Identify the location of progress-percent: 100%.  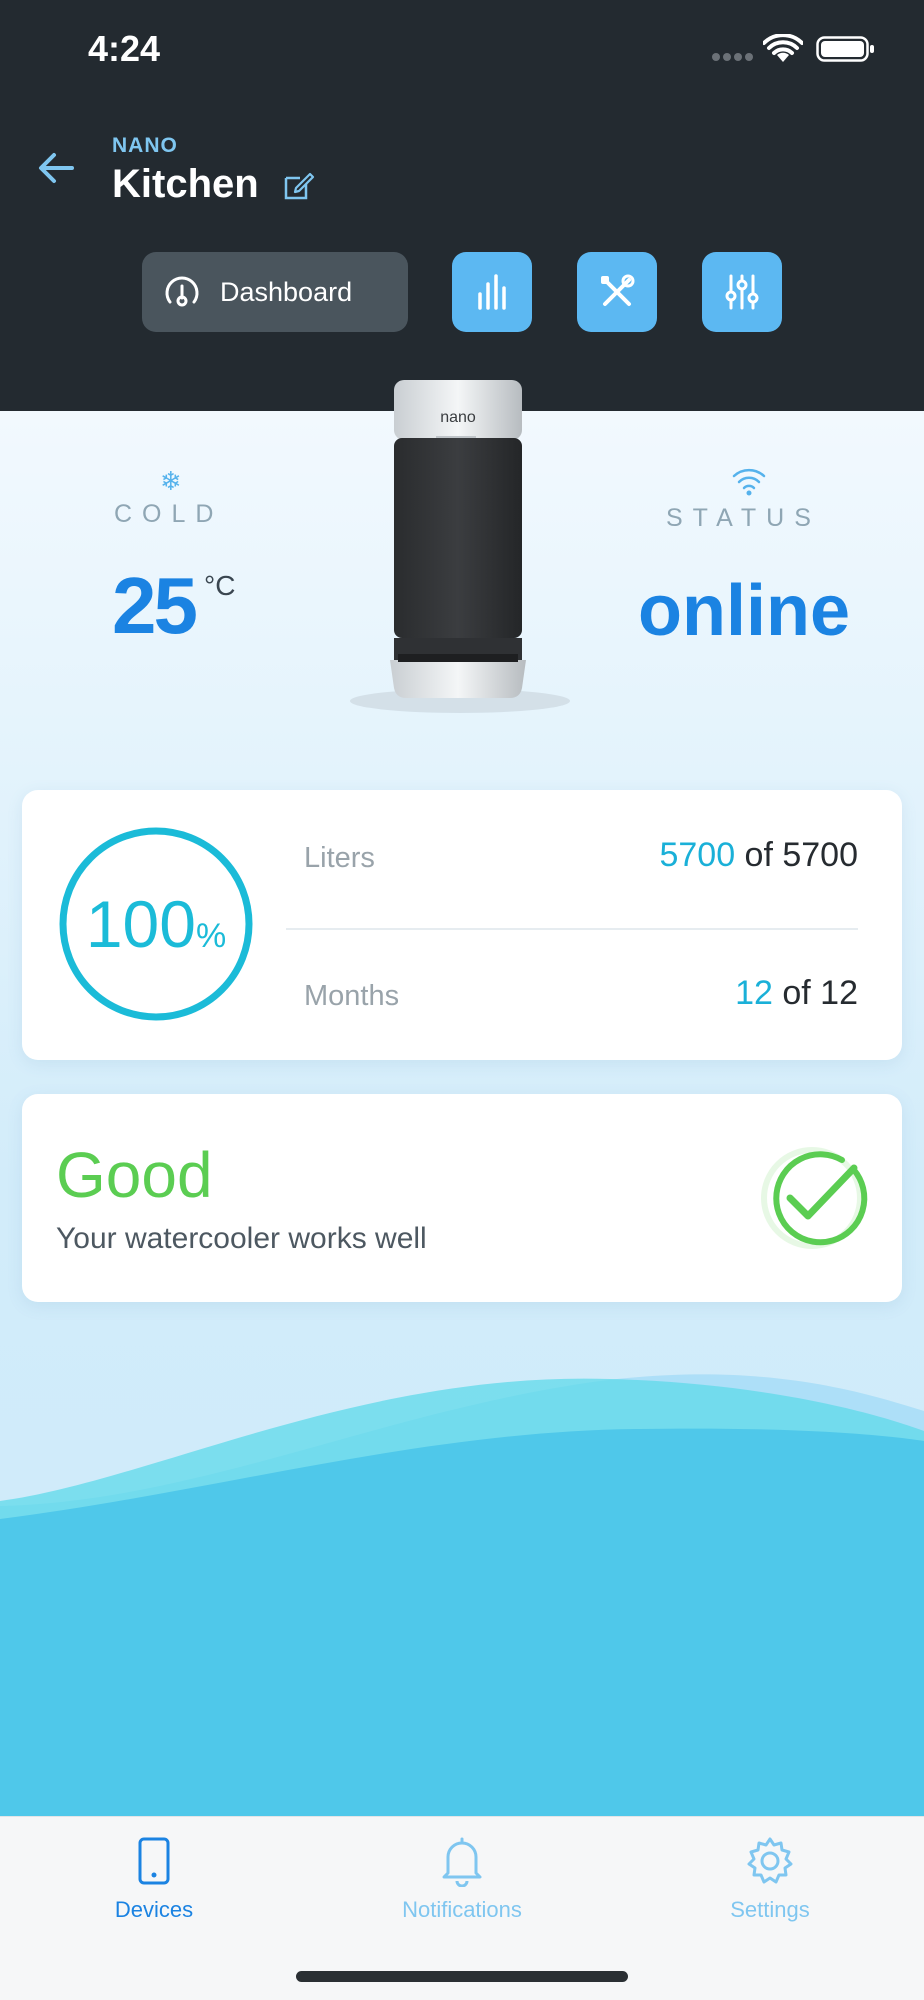
(156, 924).